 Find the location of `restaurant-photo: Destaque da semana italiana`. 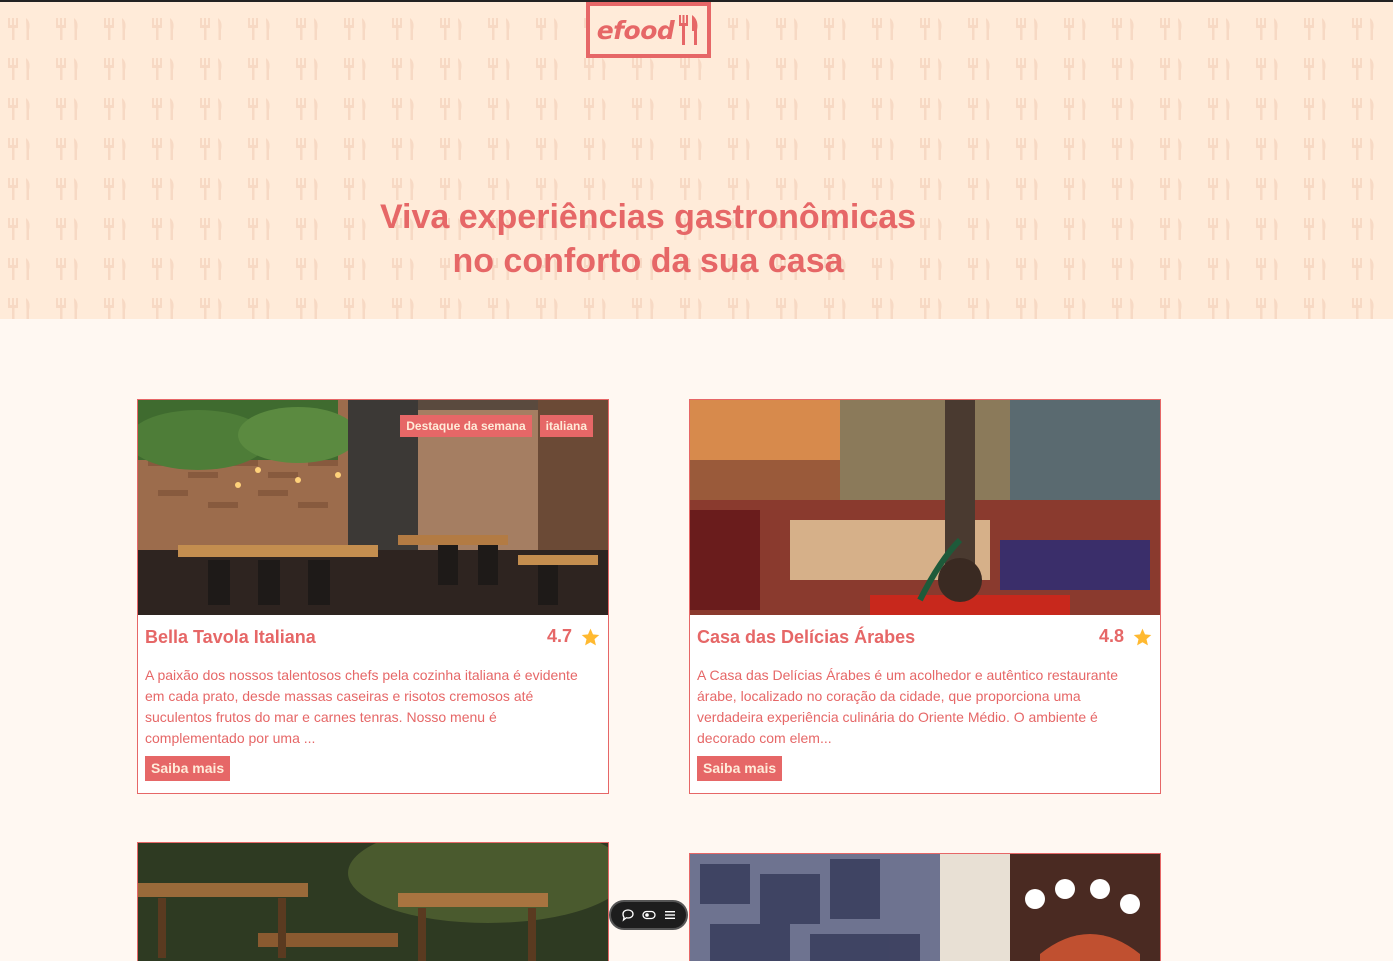

restaurant-photo: Destaque da semana italiana is located at coordinates (373, 507).